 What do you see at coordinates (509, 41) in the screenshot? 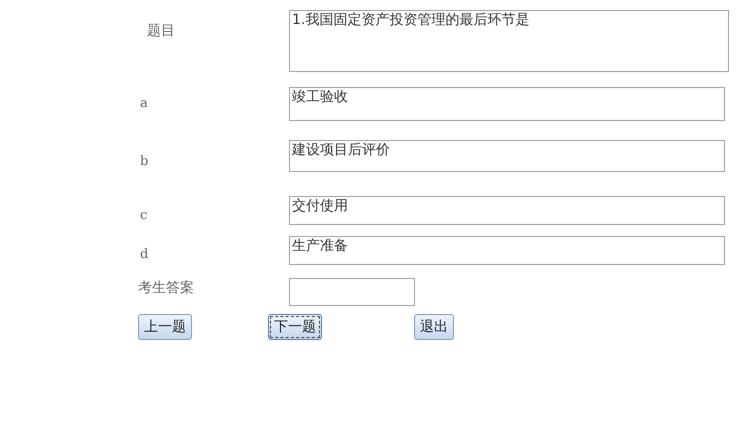
I see `question-box: 1.我国固定资产投资管理的最后环节是` at bounding box center [509, 41].